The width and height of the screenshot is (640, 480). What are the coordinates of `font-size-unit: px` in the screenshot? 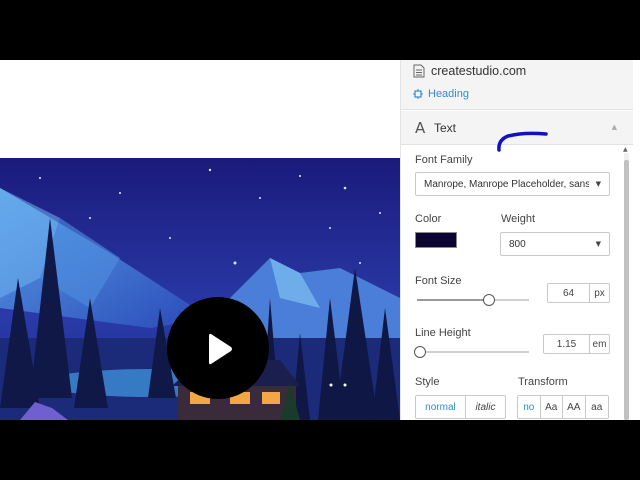 It's located at (599, 293).